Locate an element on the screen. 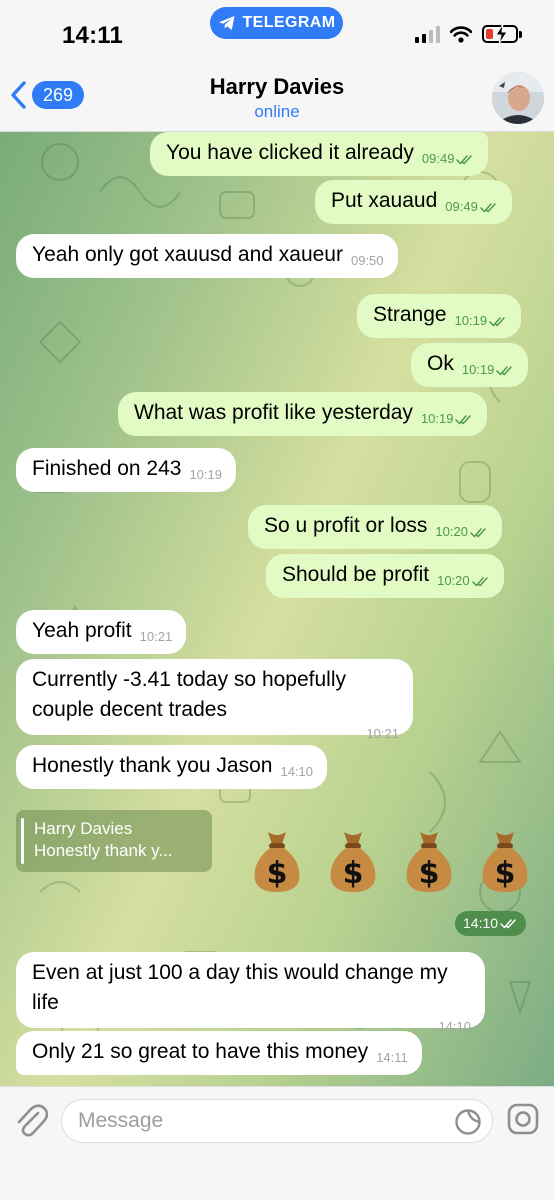 This screenshot has width=554, height=1200. emoji-message-time: 14:10 is located at coordinates (491, 923).